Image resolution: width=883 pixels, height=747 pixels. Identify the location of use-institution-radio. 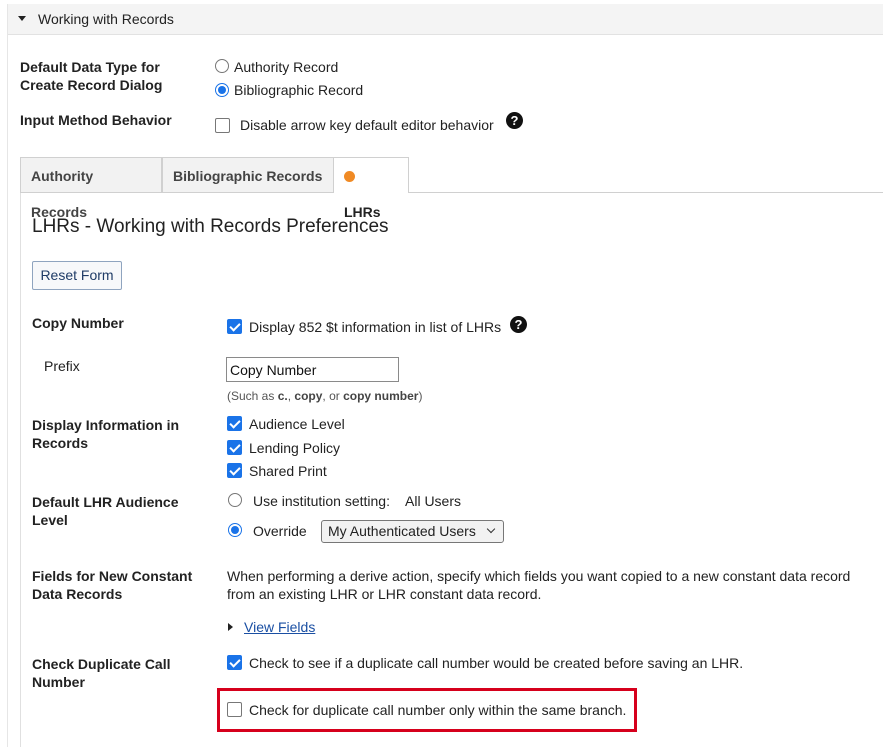
(235, 500).